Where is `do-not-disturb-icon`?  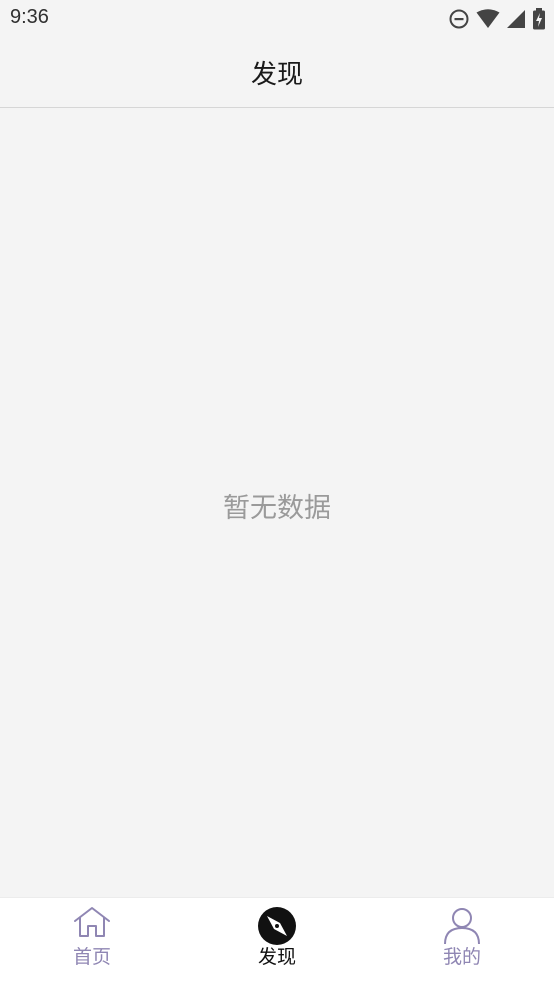
do-not-disturb-icon is located at coordinates (459, 19).